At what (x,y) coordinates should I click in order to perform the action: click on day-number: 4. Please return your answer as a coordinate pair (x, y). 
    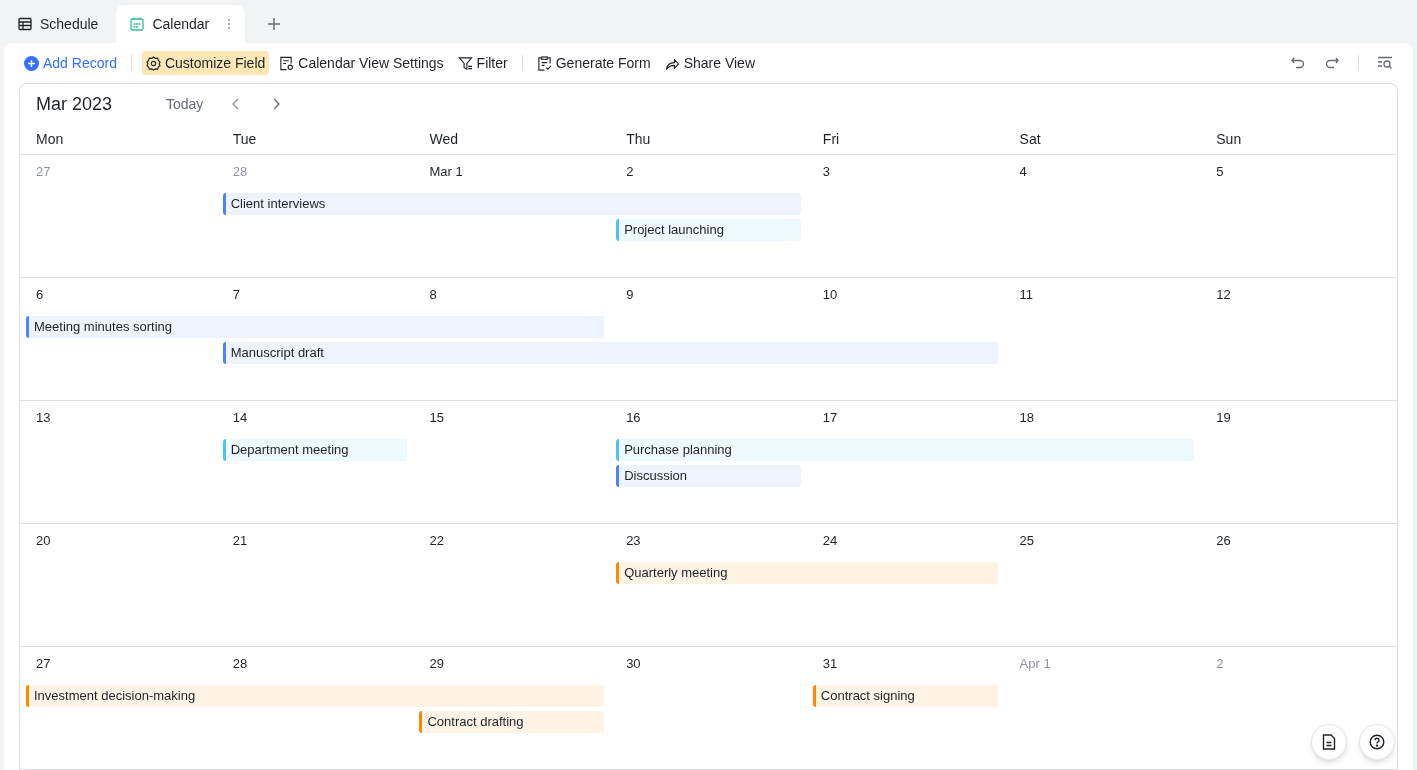
    Looking at the image, I should click on (1023, 172).